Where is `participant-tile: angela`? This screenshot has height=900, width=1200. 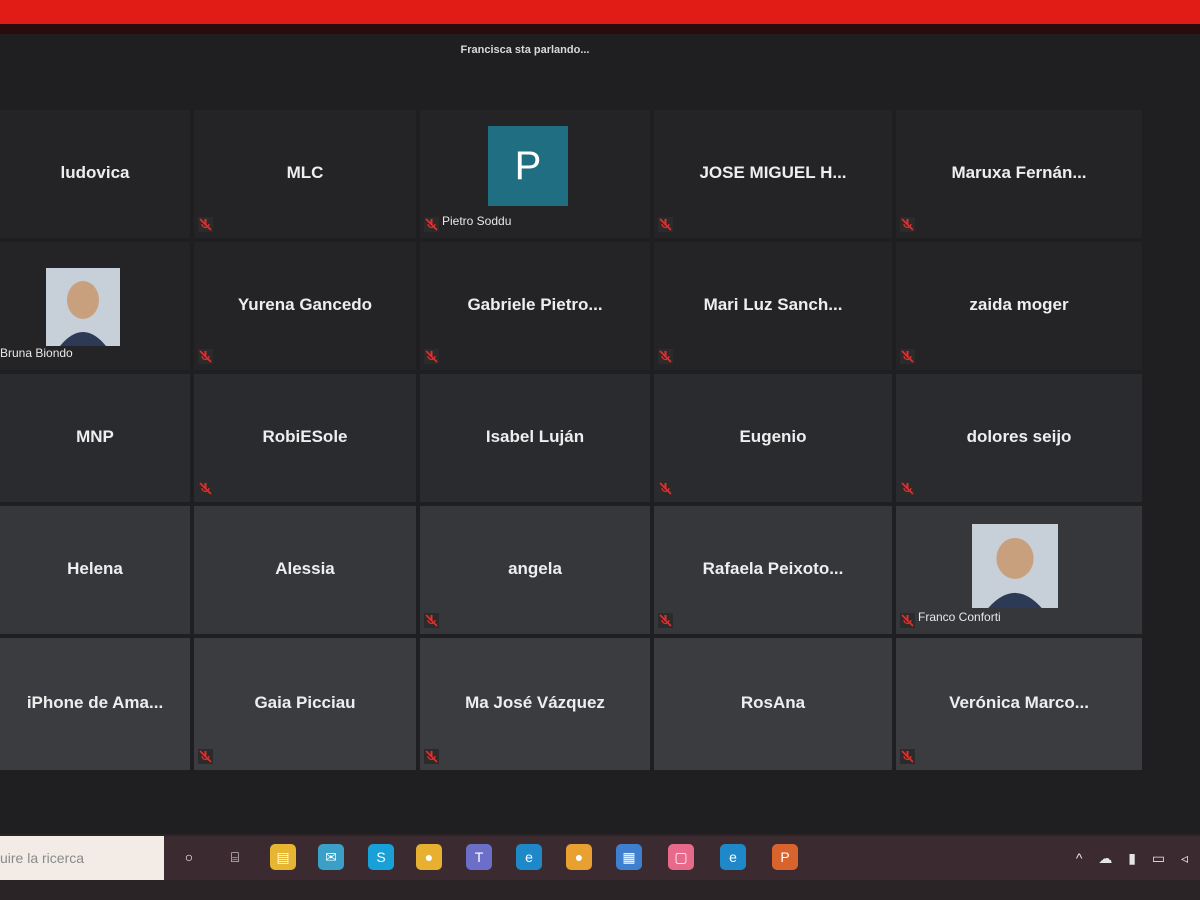 participant-tile: angela is located at coordinates (535, 570).